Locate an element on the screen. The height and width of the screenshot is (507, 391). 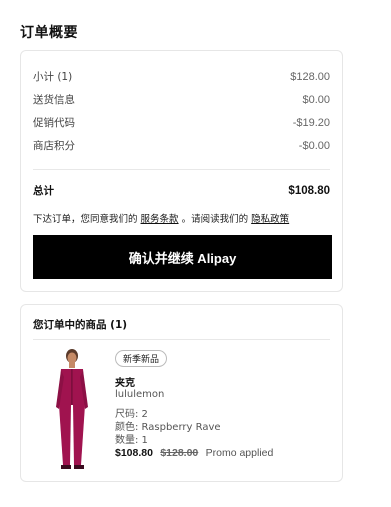
terms-prefix: 下达订单，您同意我们的 is located at coordinates (85, 219).